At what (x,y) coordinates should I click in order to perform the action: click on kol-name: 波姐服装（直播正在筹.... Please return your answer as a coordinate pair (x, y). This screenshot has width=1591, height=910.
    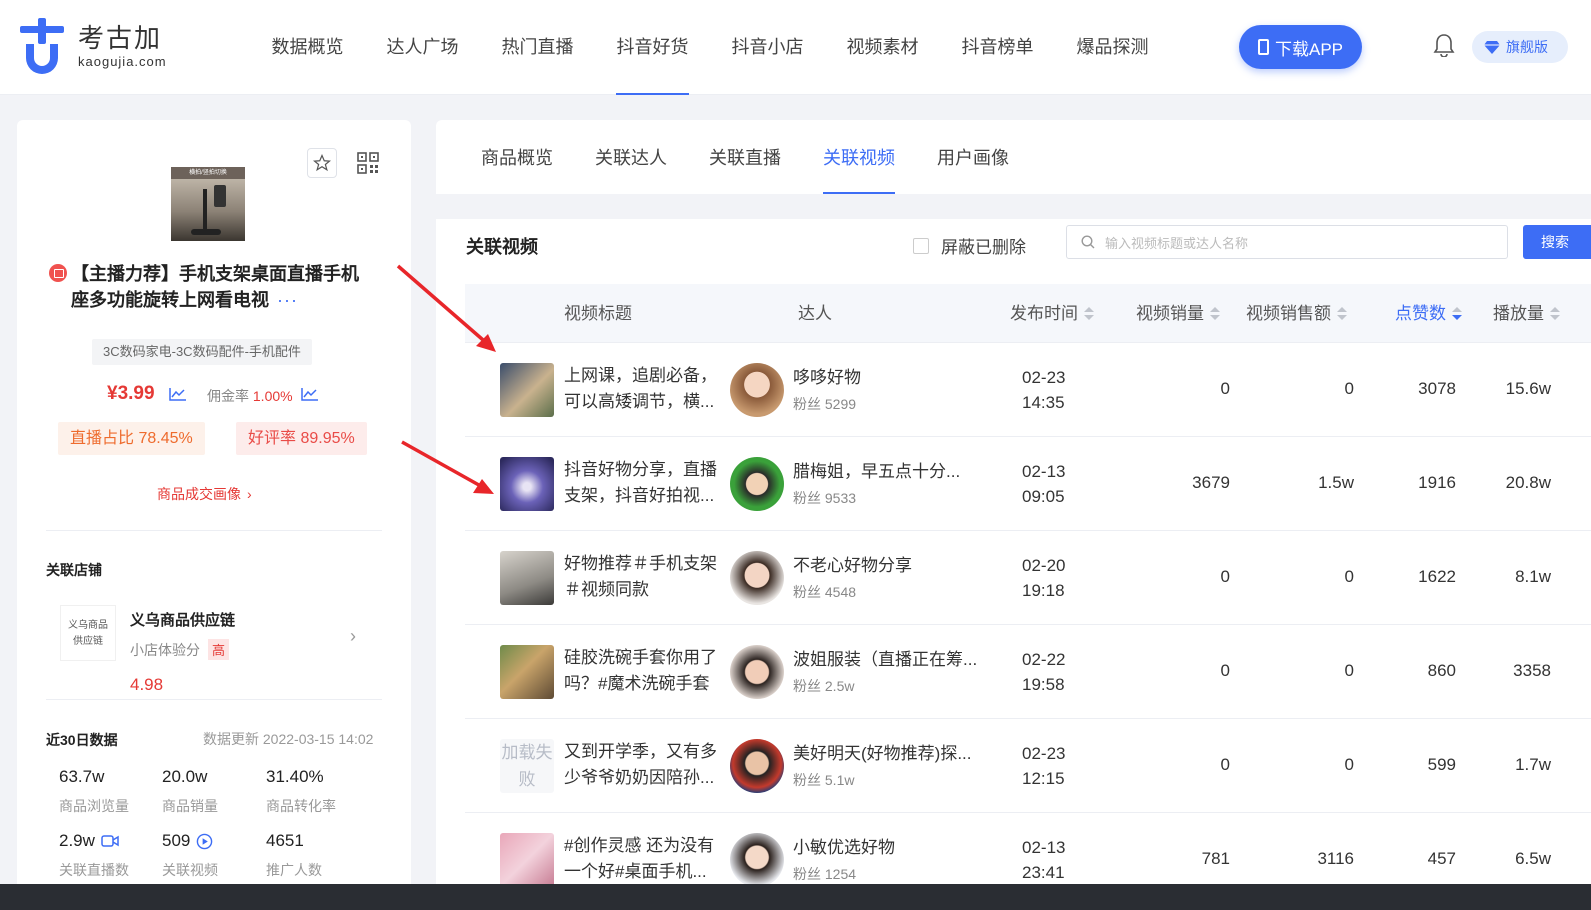
    Looking at the image, I should click on (888, 657).